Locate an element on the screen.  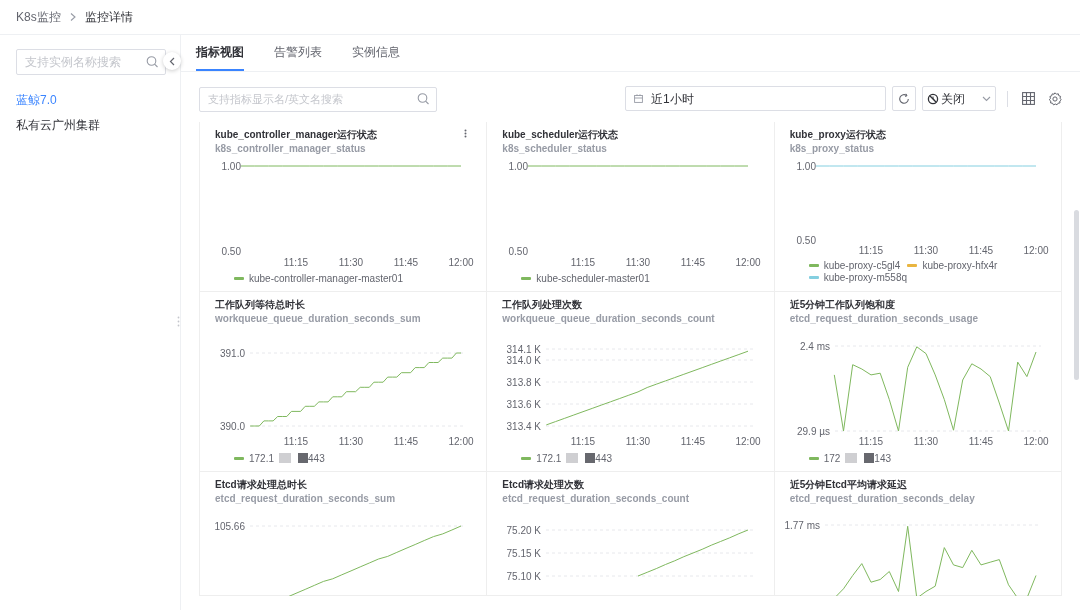
metric-name: etcd_request_duration_seconds_sum is located at coordinates (305, 499).